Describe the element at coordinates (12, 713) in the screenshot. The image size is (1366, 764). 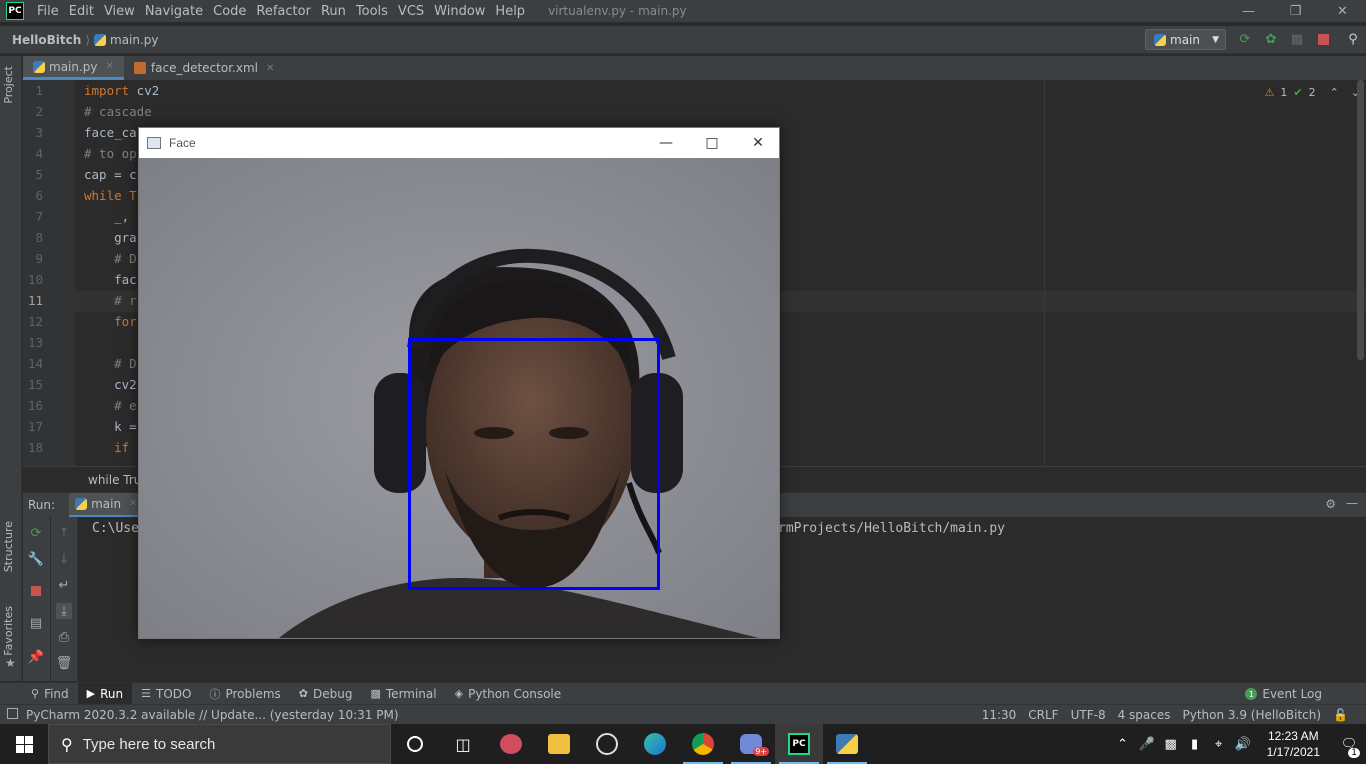
I see `toggle-tool-windows-icon` at that location.